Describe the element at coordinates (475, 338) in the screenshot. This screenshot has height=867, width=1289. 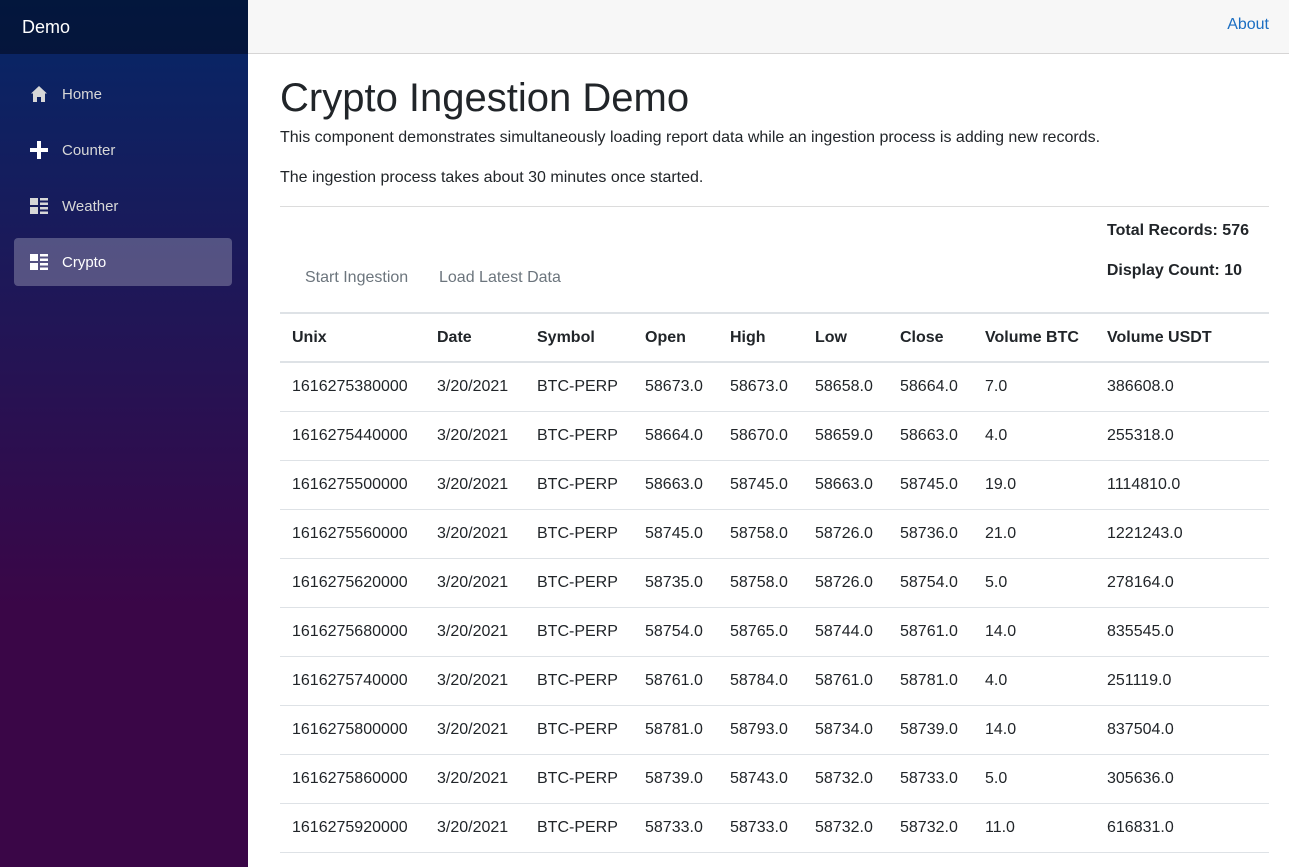
I see `column-header: Date` at that location.